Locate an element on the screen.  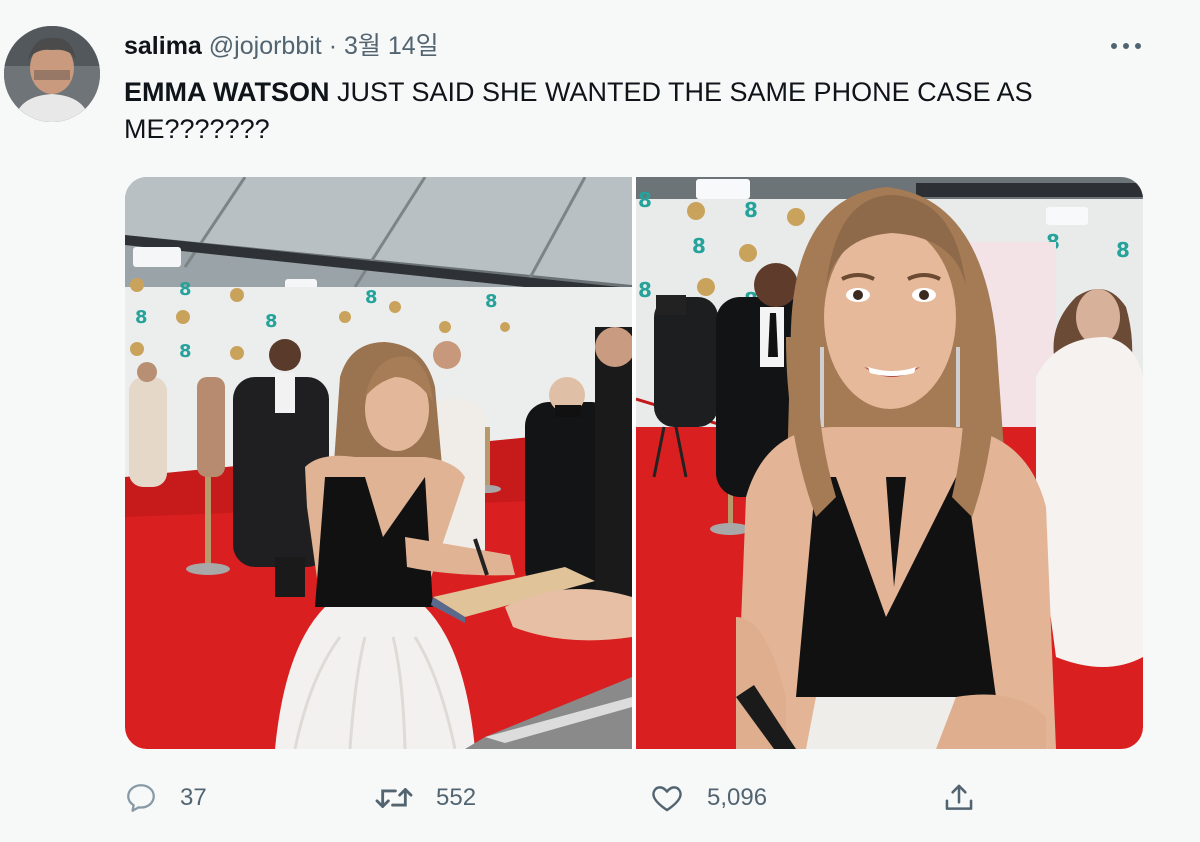
share-upload-icon is located at coordinates (959, 797).